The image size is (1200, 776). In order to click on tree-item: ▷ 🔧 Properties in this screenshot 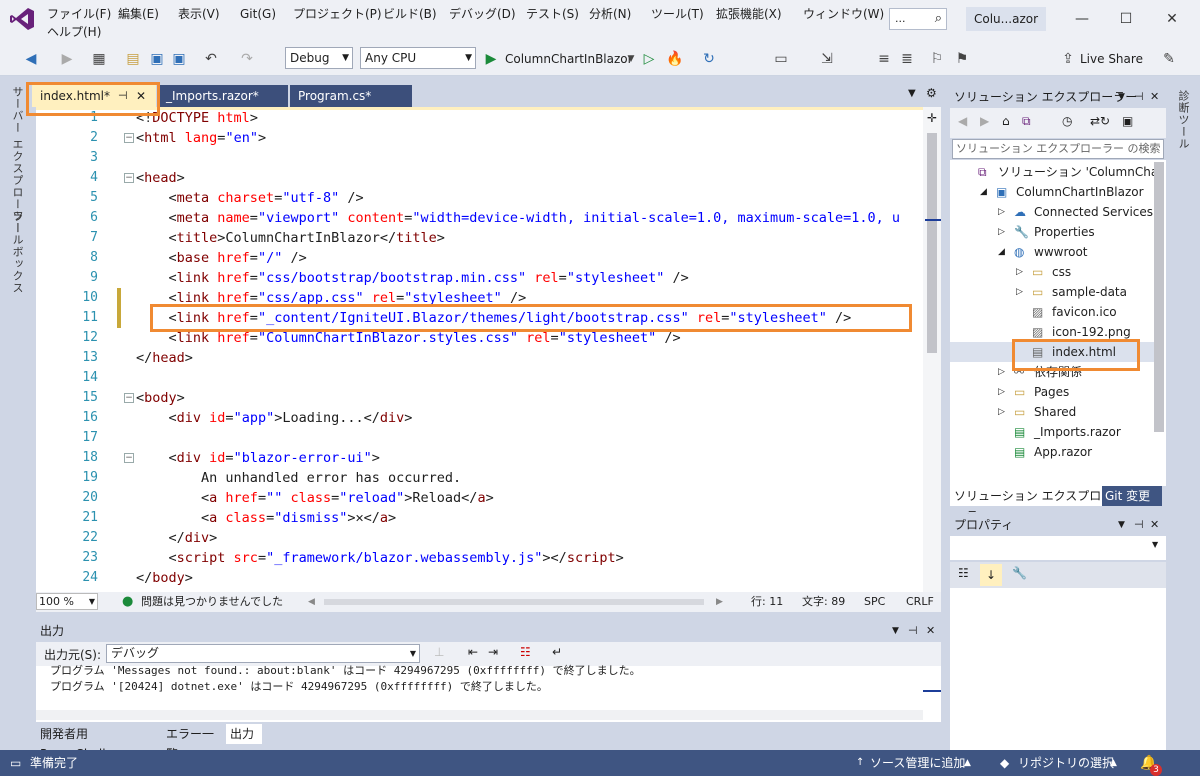, I will do `click(1052, 232)`.